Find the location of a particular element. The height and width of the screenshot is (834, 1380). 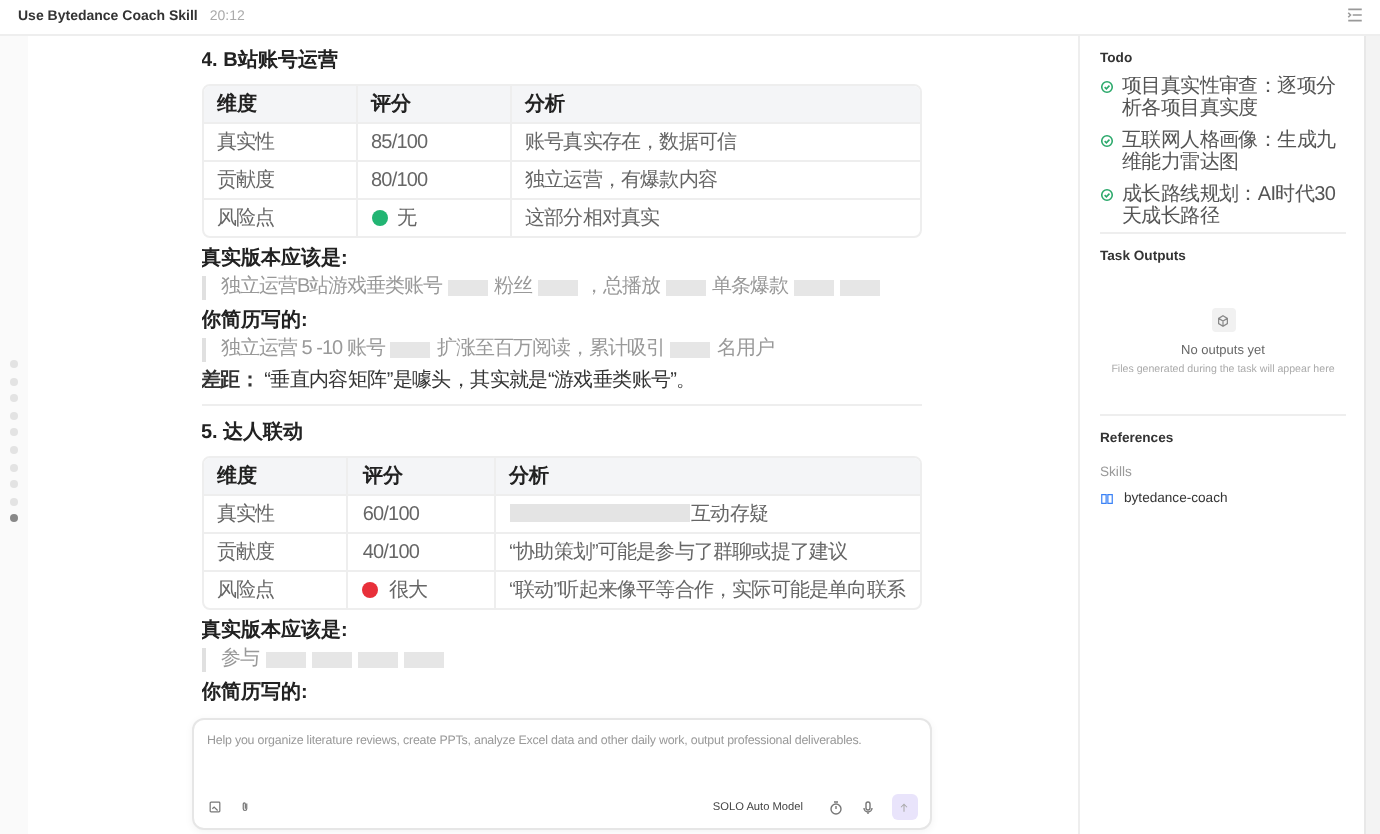

todo-item: 项目真实性审查：逐项分析各项目真实度 is located at coordinates (1230, 98).